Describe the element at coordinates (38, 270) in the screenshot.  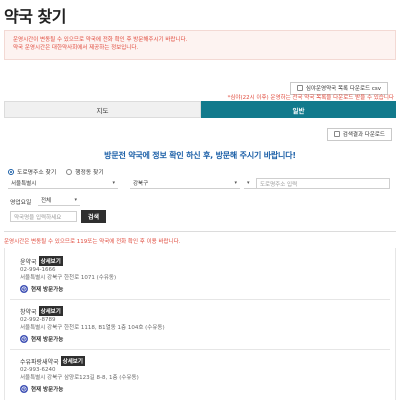
I see `pharmacy-phone: 02-994-1666` at that location.